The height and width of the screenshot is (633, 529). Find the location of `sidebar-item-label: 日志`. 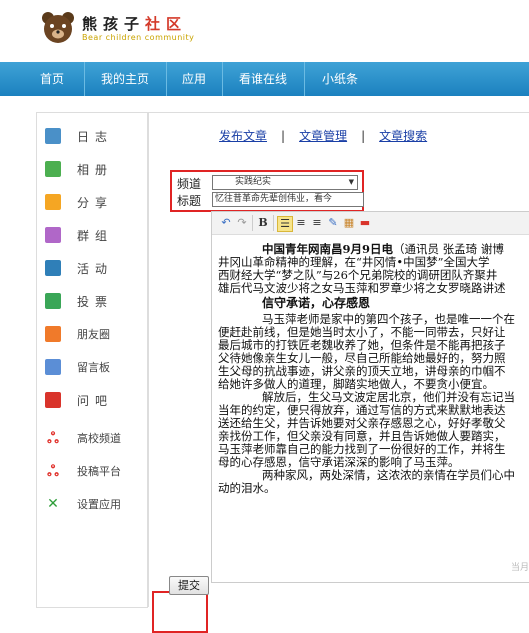

sidebar-item-label: 日志 is located at coordinates (95, 137).